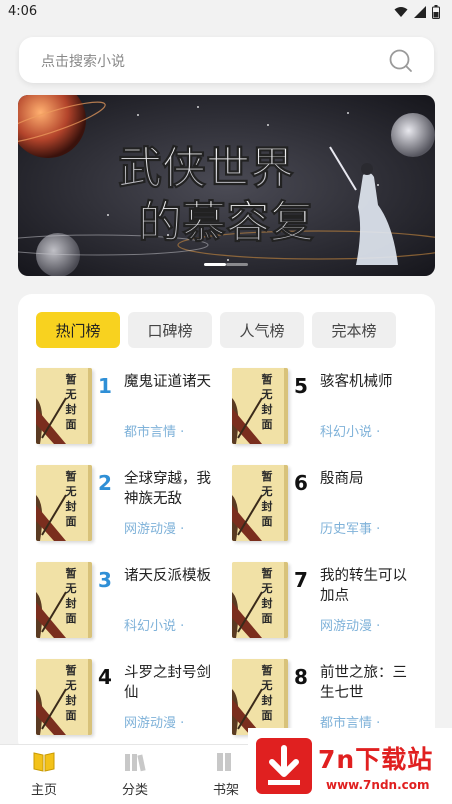  Describe the element at coordinates (174, 489) in the screenshot. I see `book-title: 全球穿越，我神族无敌` at that location.